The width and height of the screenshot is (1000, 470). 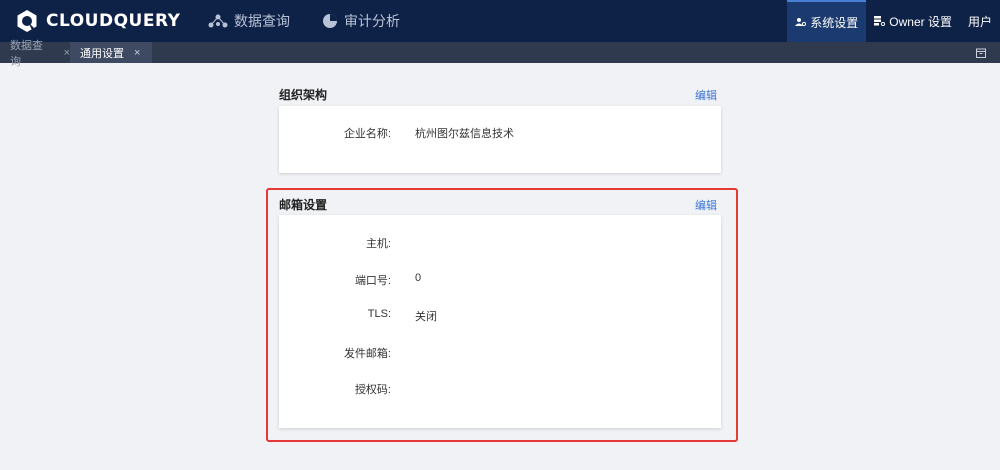 What do you see at coordinates (498, 94) in the screenshot?
I see `org-section-header: 组织架构 编辑` at bounding box center [498, 94].